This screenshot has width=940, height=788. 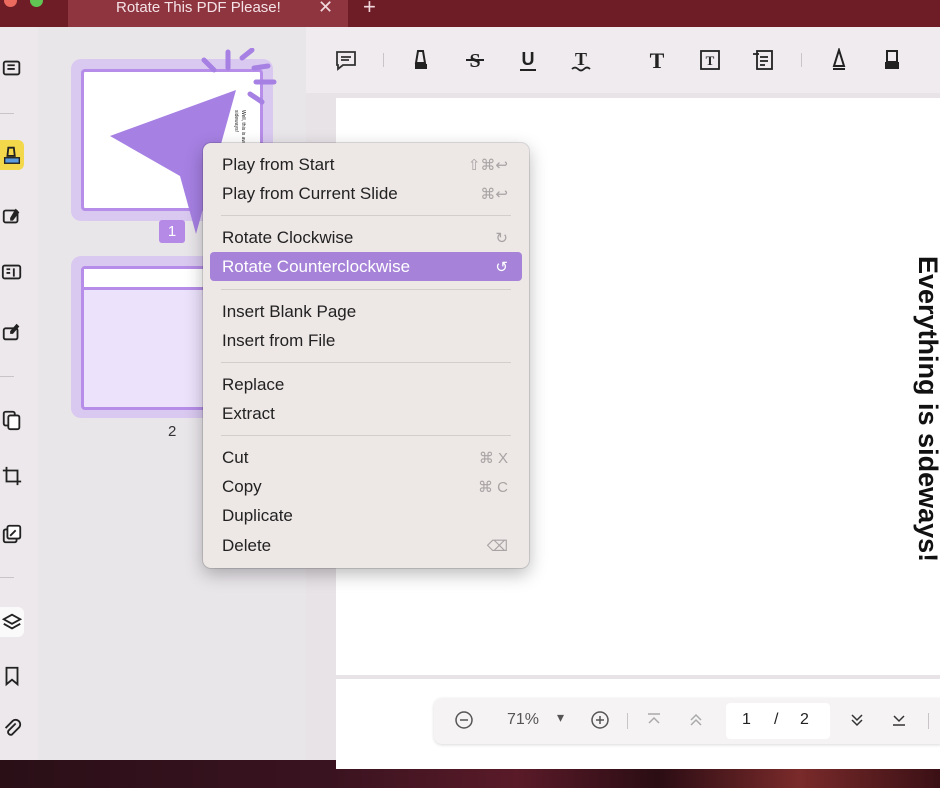 I want to click on zoom-out-icon, so click(x=464, y=722).